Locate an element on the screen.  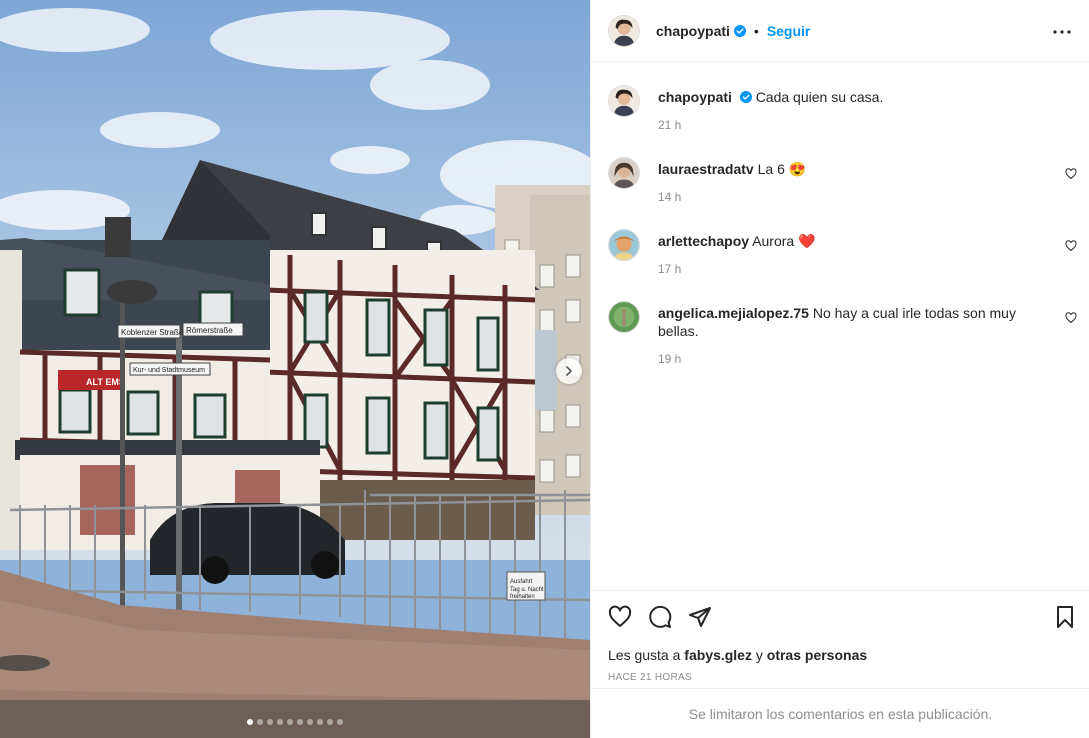
likes-user-link: fabys.glez is located at coordinates (718, 655).